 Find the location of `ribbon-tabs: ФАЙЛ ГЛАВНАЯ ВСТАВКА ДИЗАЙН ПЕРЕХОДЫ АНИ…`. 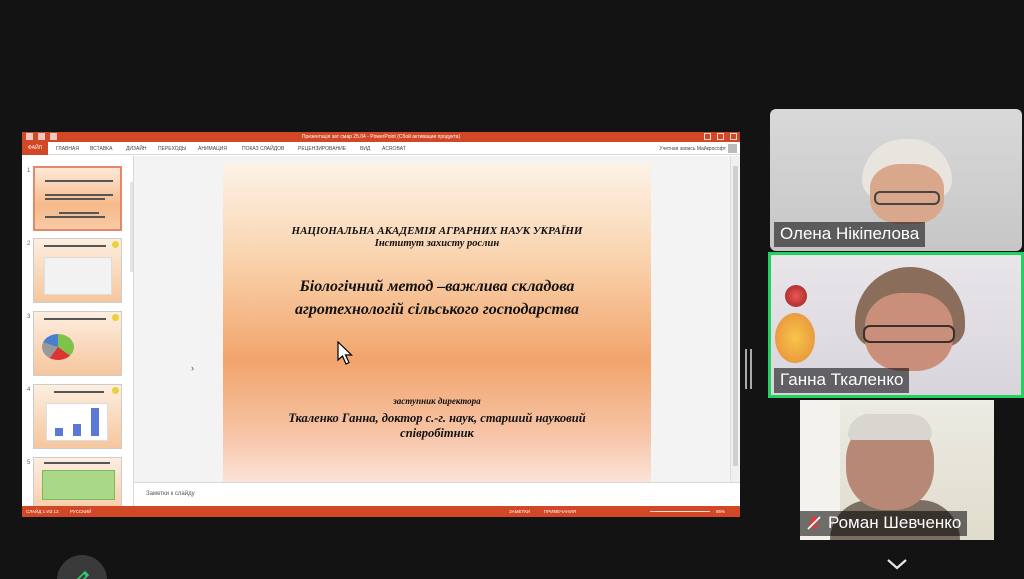

ribbon-tabs: ФАЙЛ ГЛАВНАЯ ВСТАВКА ДИЗАЙН ПЕРЕХОДЫ АНИ… is located at coordinates (381, 148).